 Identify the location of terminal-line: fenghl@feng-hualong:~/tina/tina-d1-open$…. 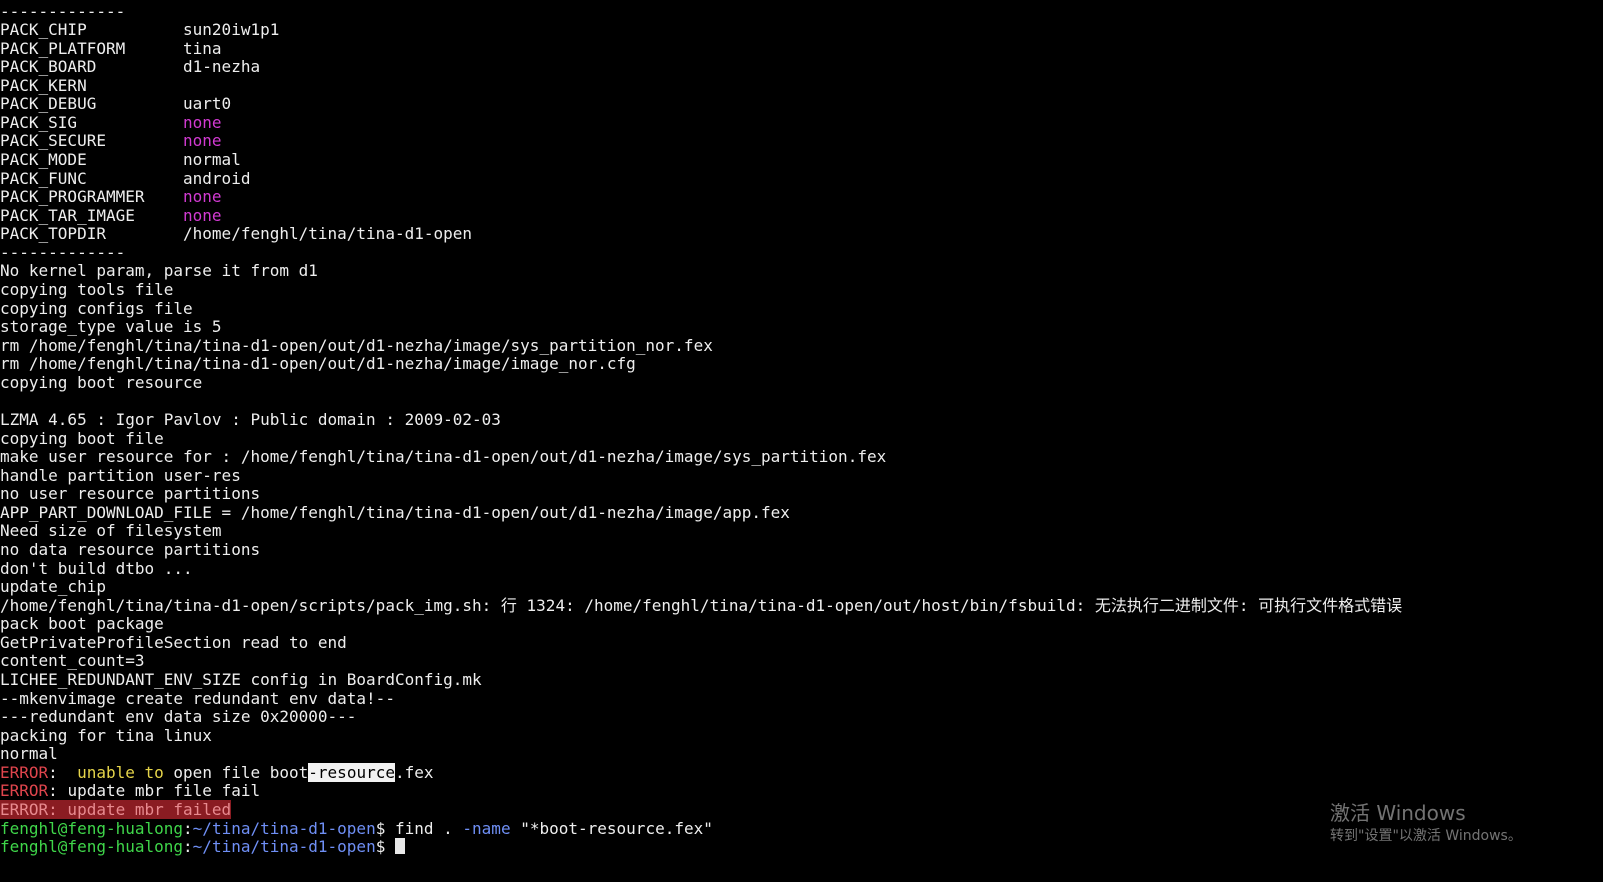
(356, 828).